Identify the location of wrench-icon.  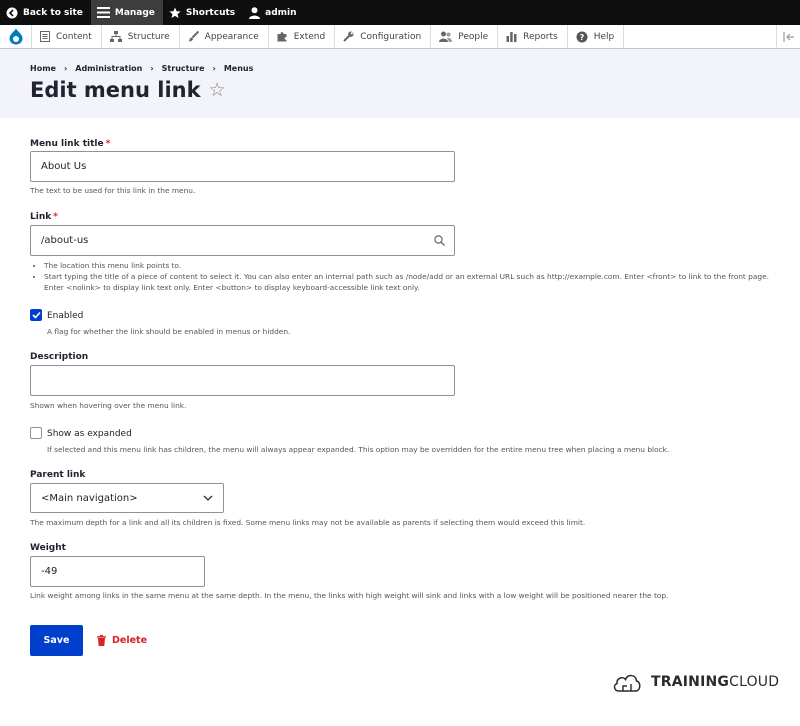
(348, 36).